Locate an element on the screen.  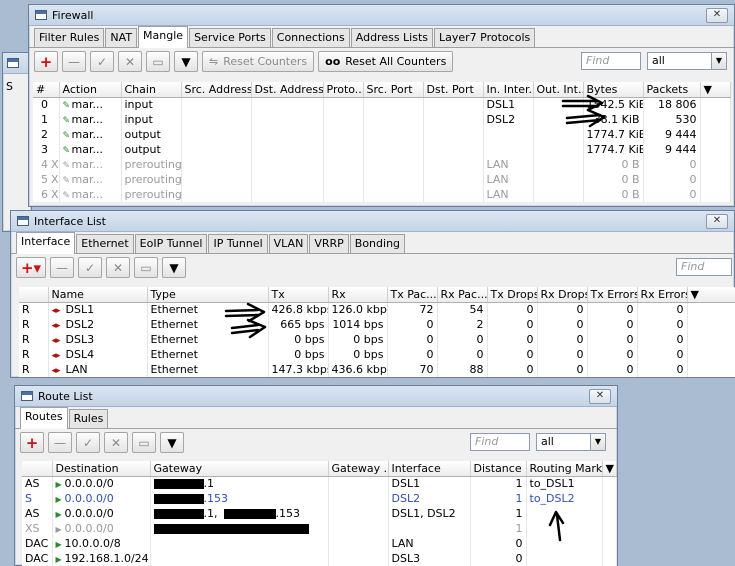
interface_list-tab-interface: Interface is located at coordinates (46, 243).